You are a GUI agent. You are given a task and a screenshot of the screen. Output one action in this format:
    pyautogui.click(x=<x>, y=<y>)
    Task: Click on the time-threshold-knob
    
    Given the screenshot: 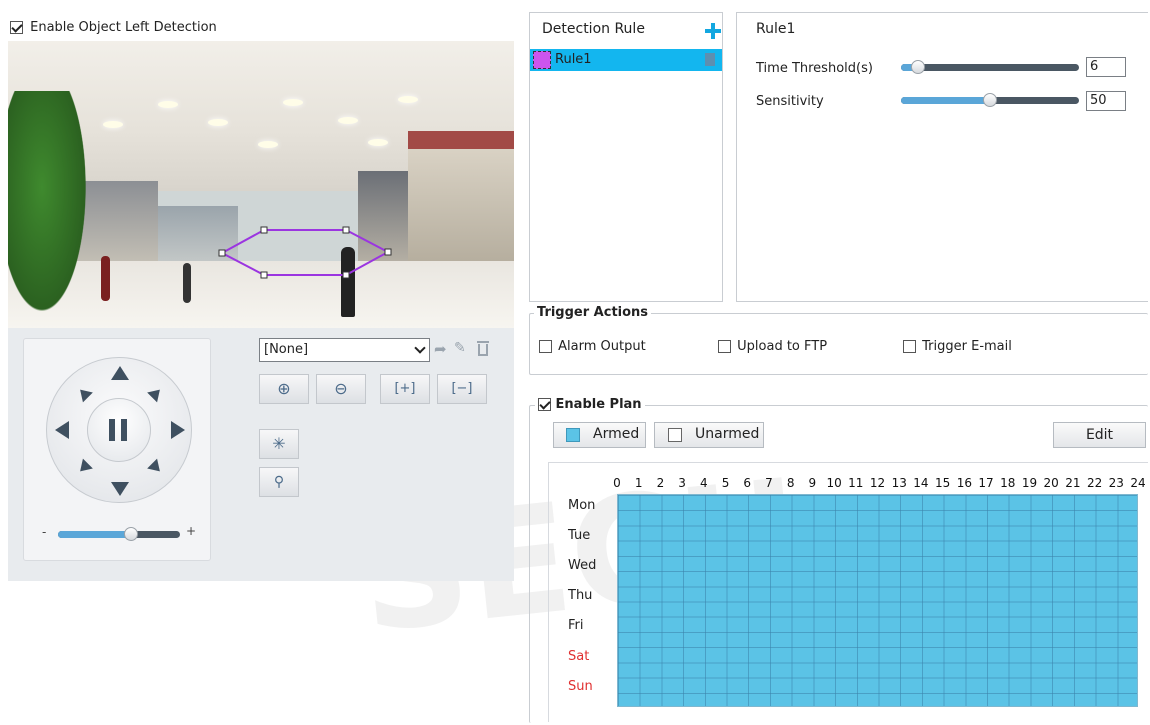 What is the action you would take?
    pyautogui.click(x=918, y=67)
    